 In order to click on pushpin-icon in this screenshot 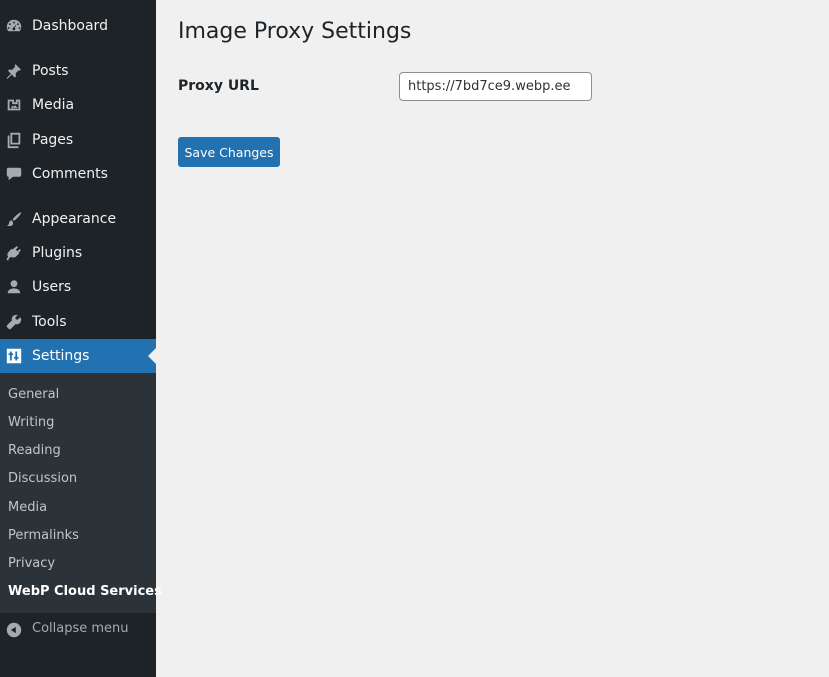, I will do `click(14, 71)`.